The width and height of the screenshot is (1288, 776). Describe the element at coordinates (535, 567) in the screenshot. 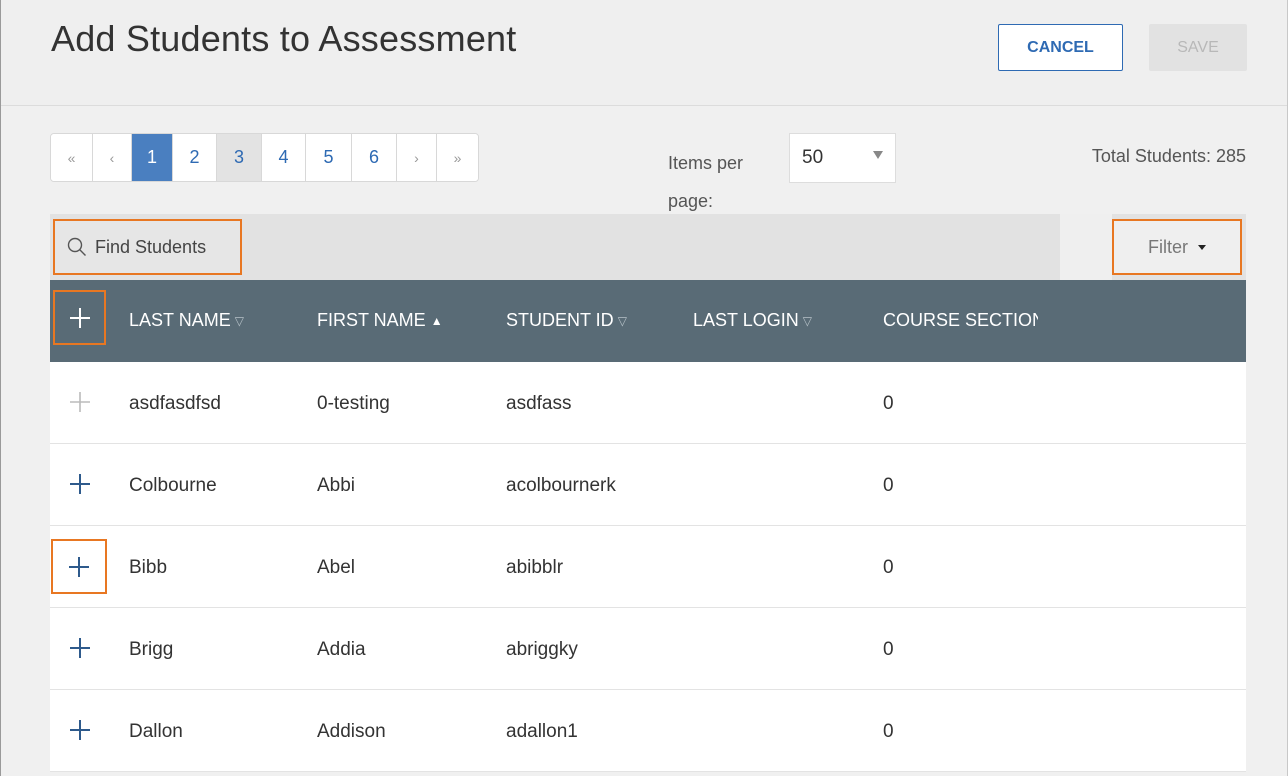

I see `cell-student-id: abibblr` at that location.